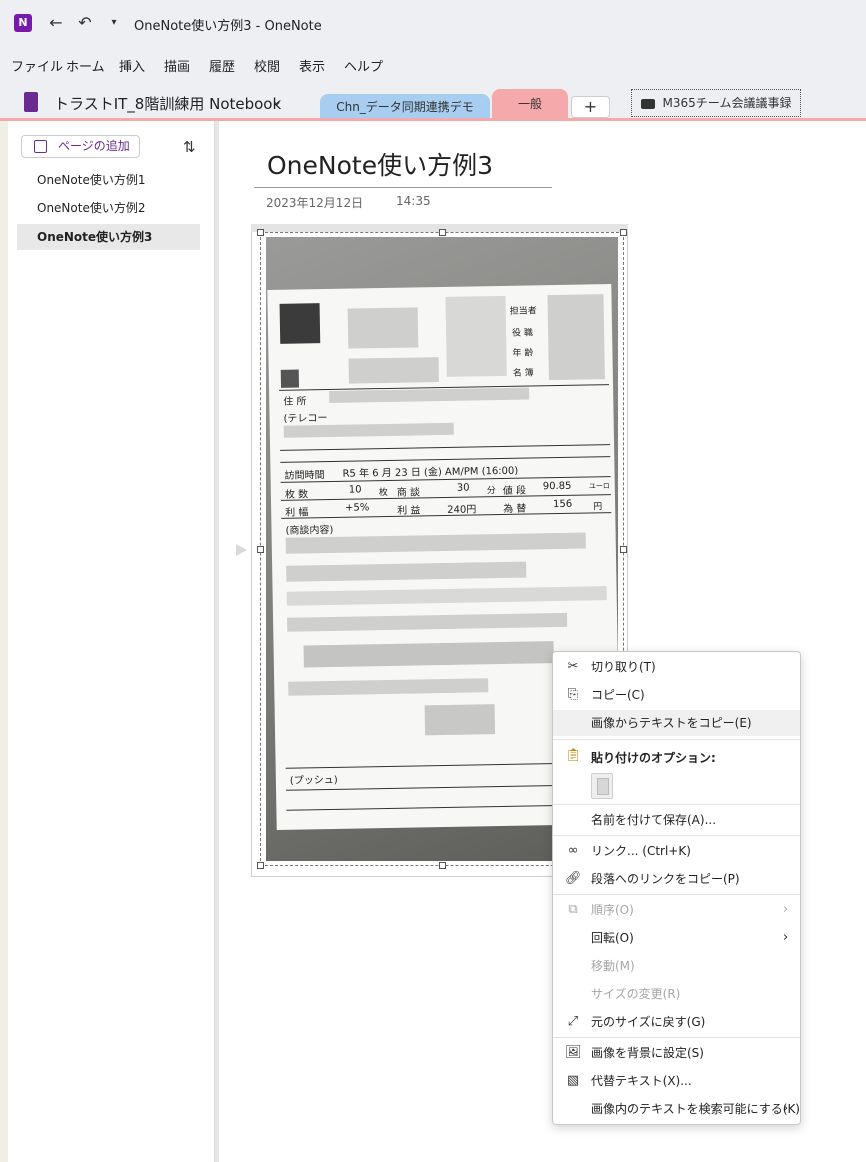 Image resolution: width=866 pixels, height=1162 pixels. I want to click on chevron-down-icon: ⌄, so click(277, 101).